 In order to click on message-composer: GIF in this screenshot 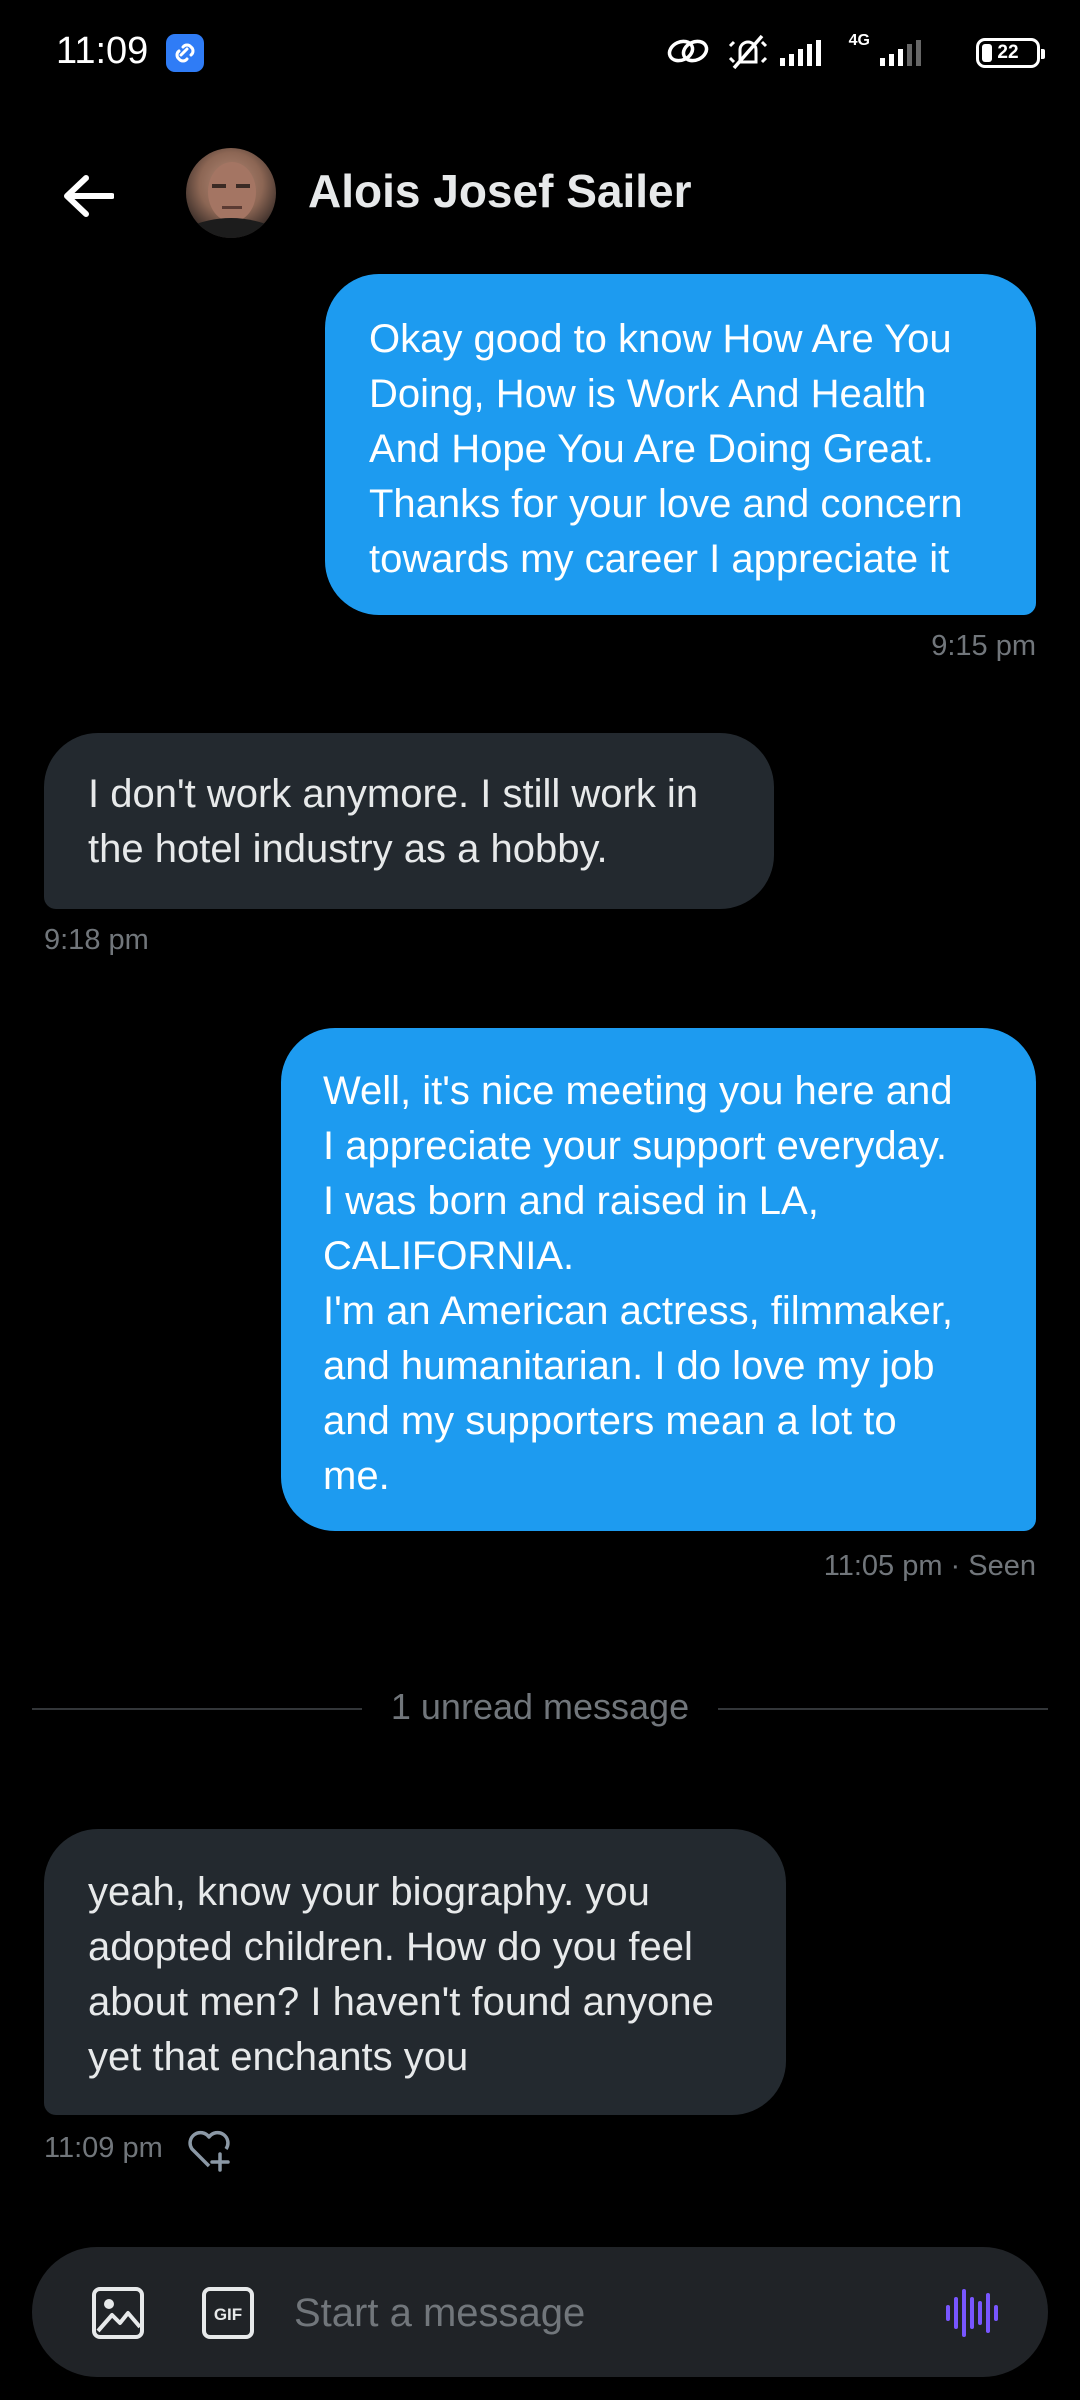, I will do `click(540, 2312)`.